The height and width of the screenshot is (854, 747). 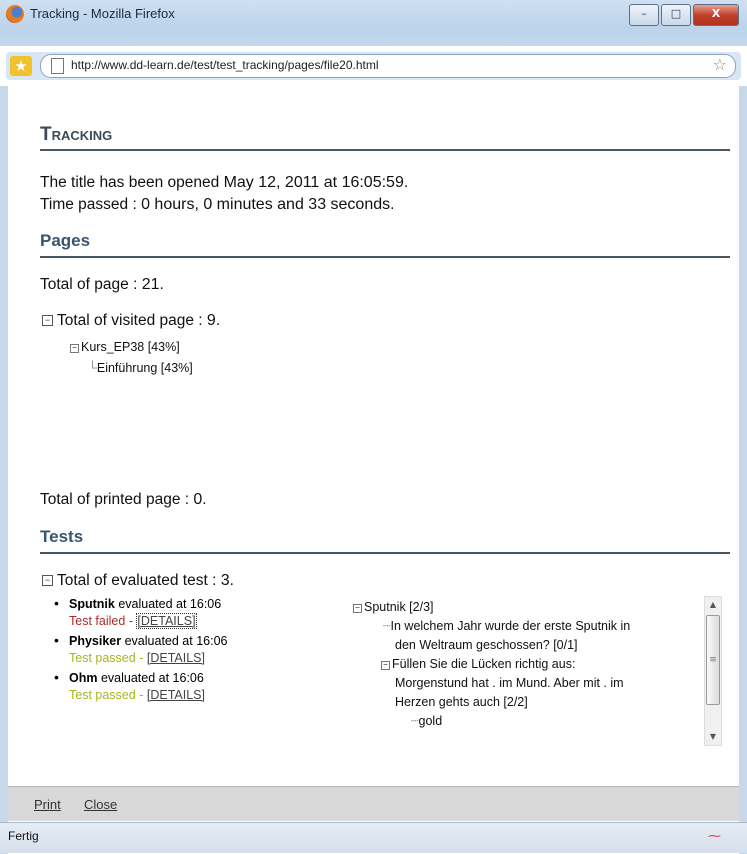 What do you see at coordinates (198, 499) in the screenshot?
I see `printed-value: 0` at bounding box center [198, 499].